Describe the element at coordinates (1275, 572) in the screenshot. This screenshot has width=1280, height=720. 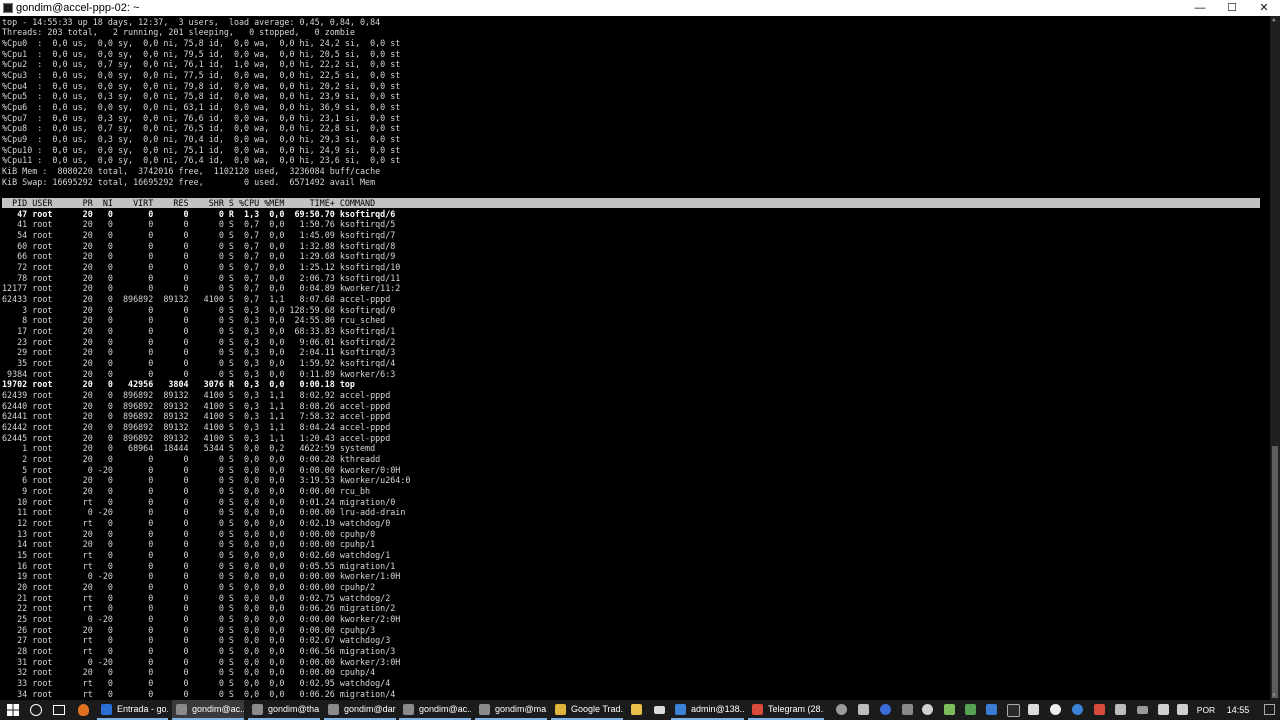
I see `scrollbar-thumb` at that location.